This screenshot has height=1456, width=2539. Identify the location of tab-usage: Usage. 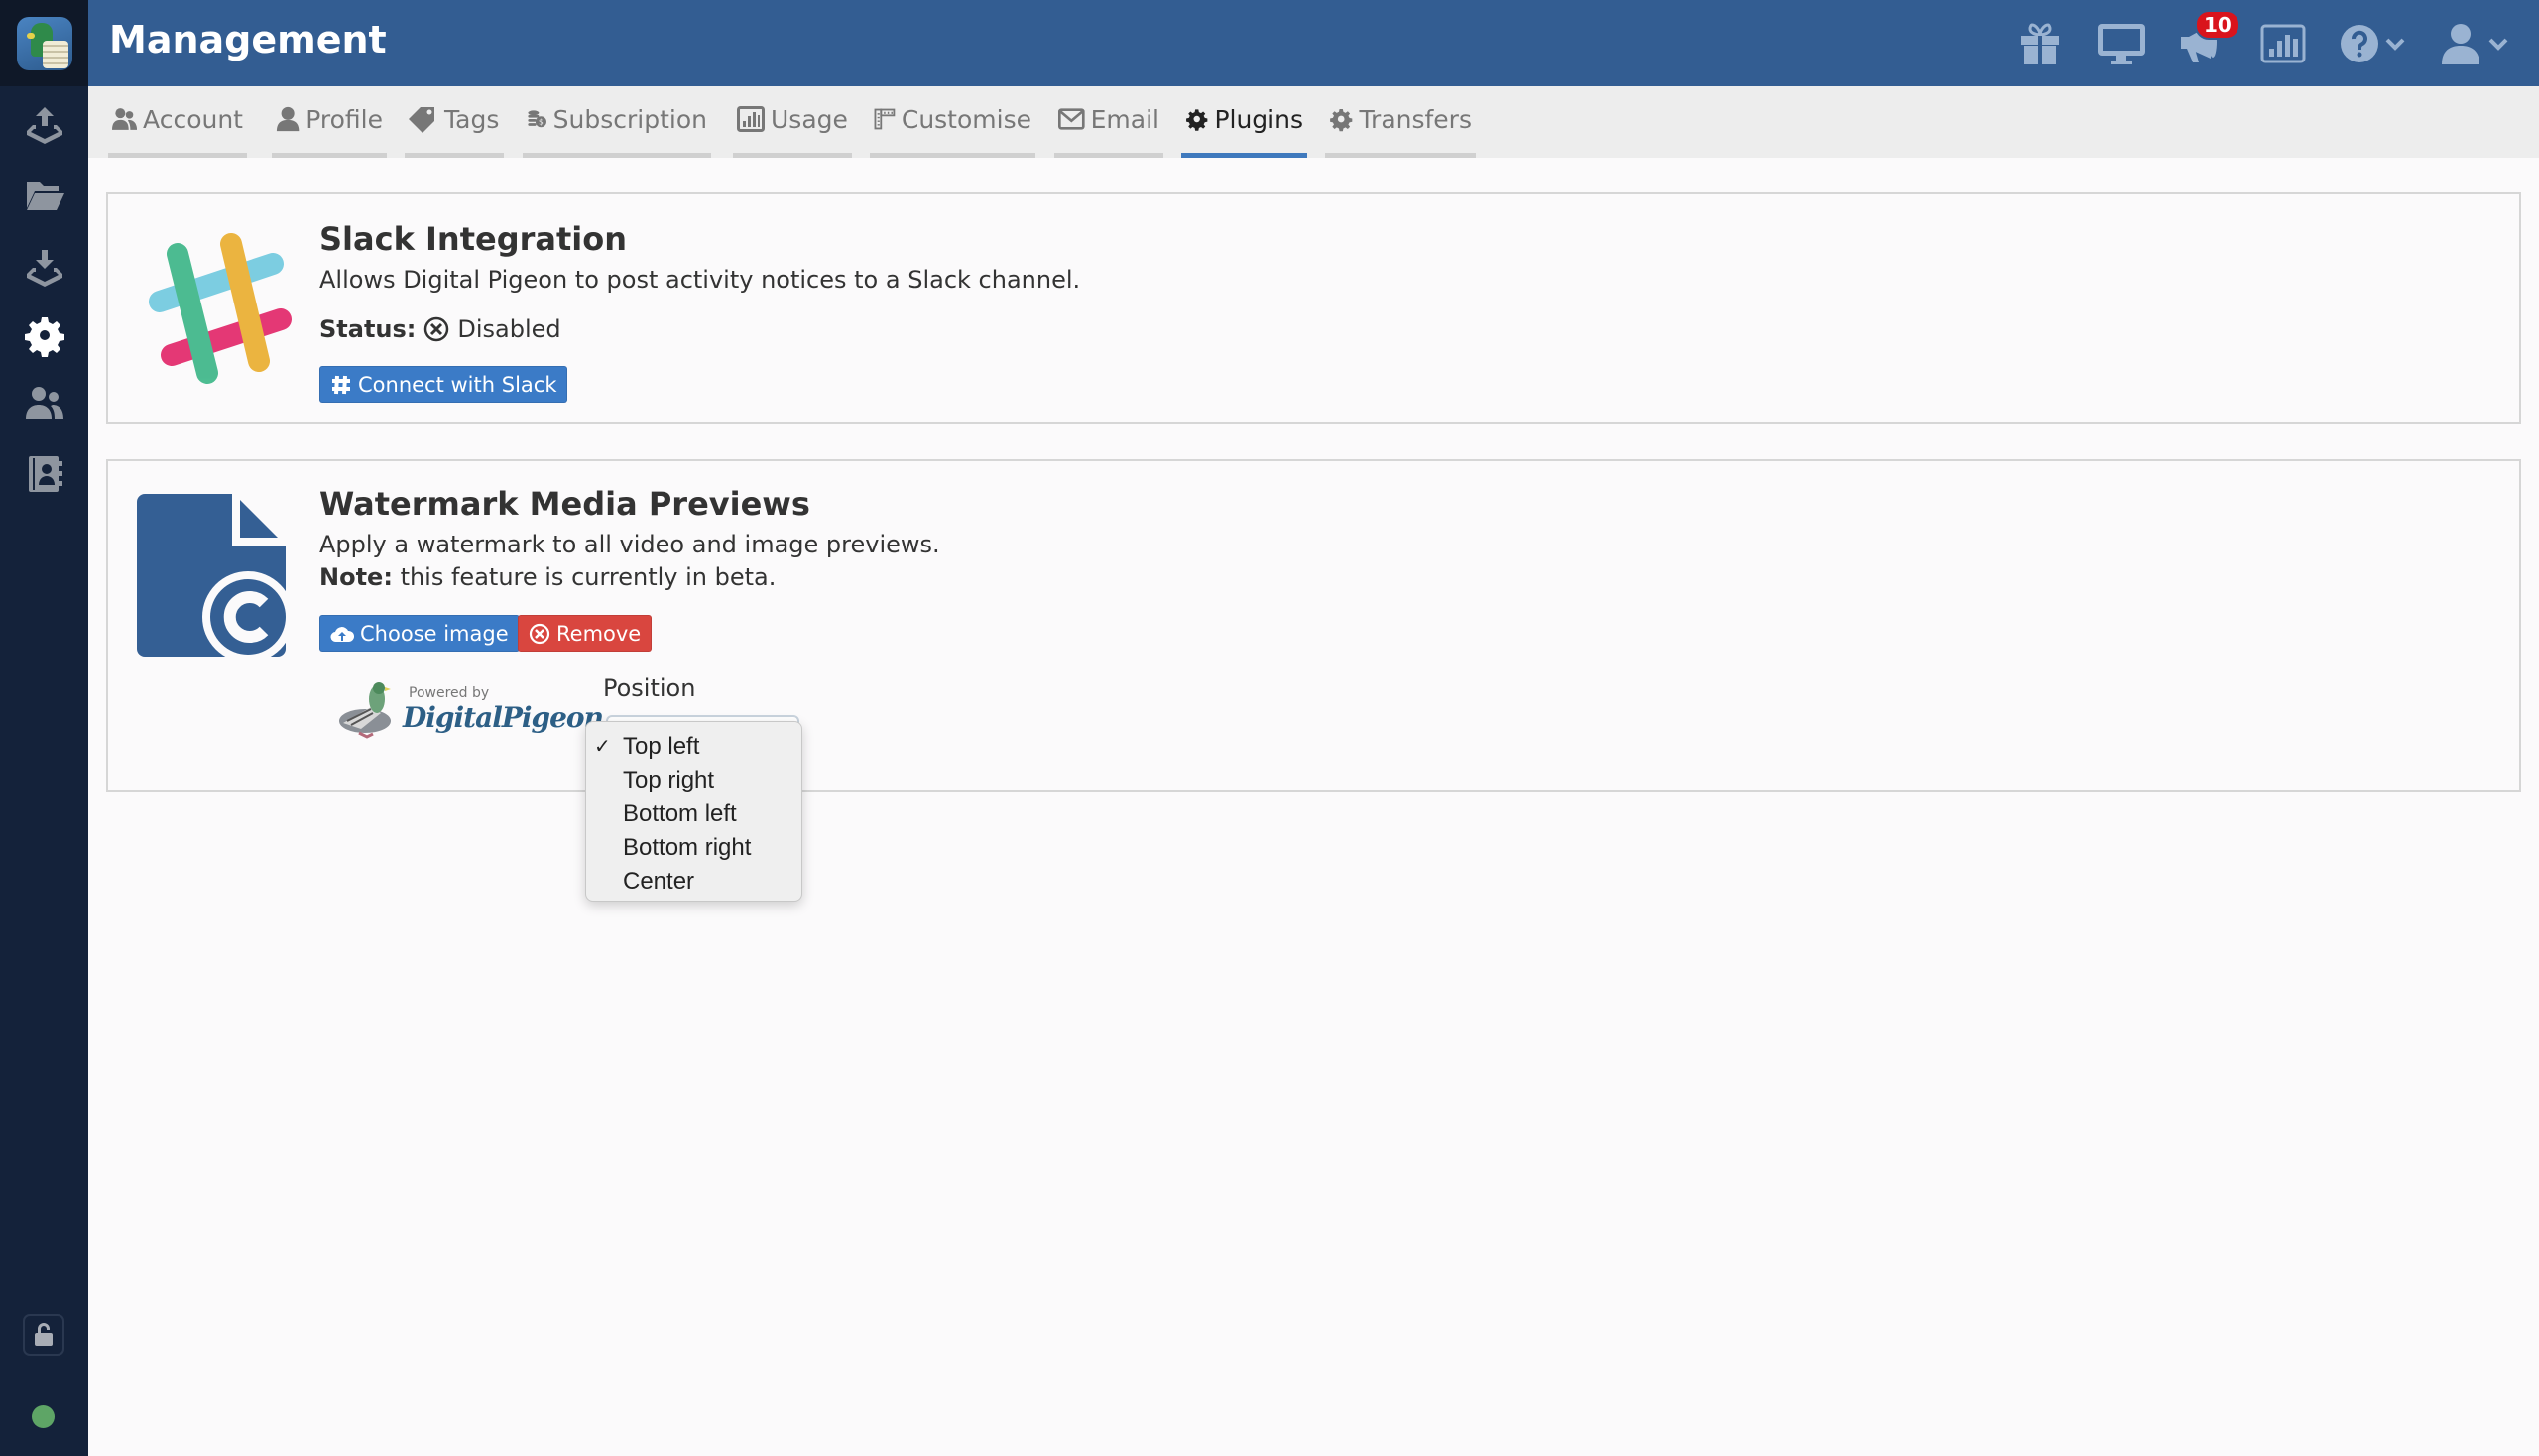
(792, 122).